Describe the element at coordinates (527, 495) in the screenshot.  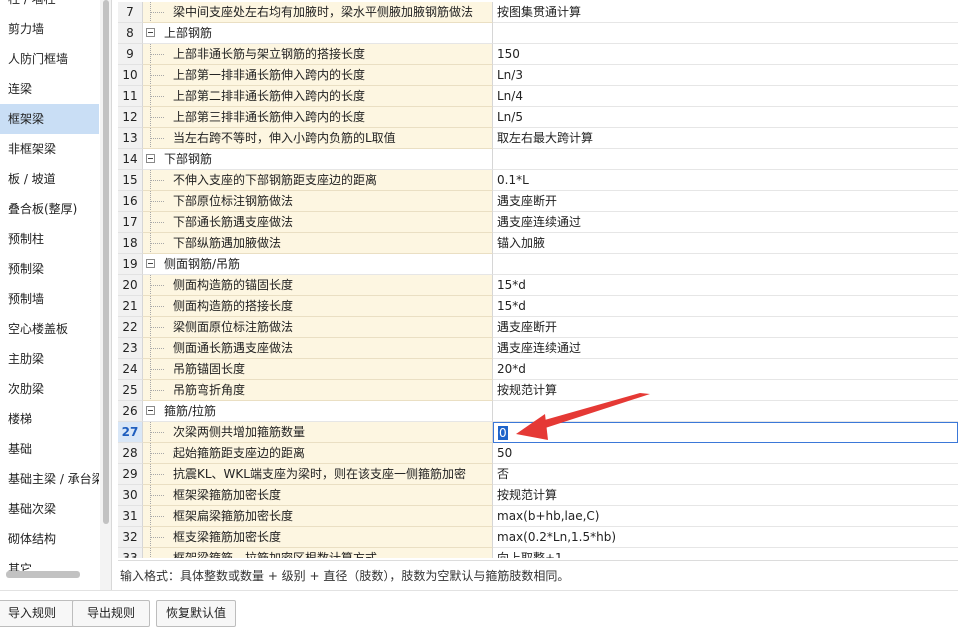
I see `setting-value-text: 按规范计算` at that location.